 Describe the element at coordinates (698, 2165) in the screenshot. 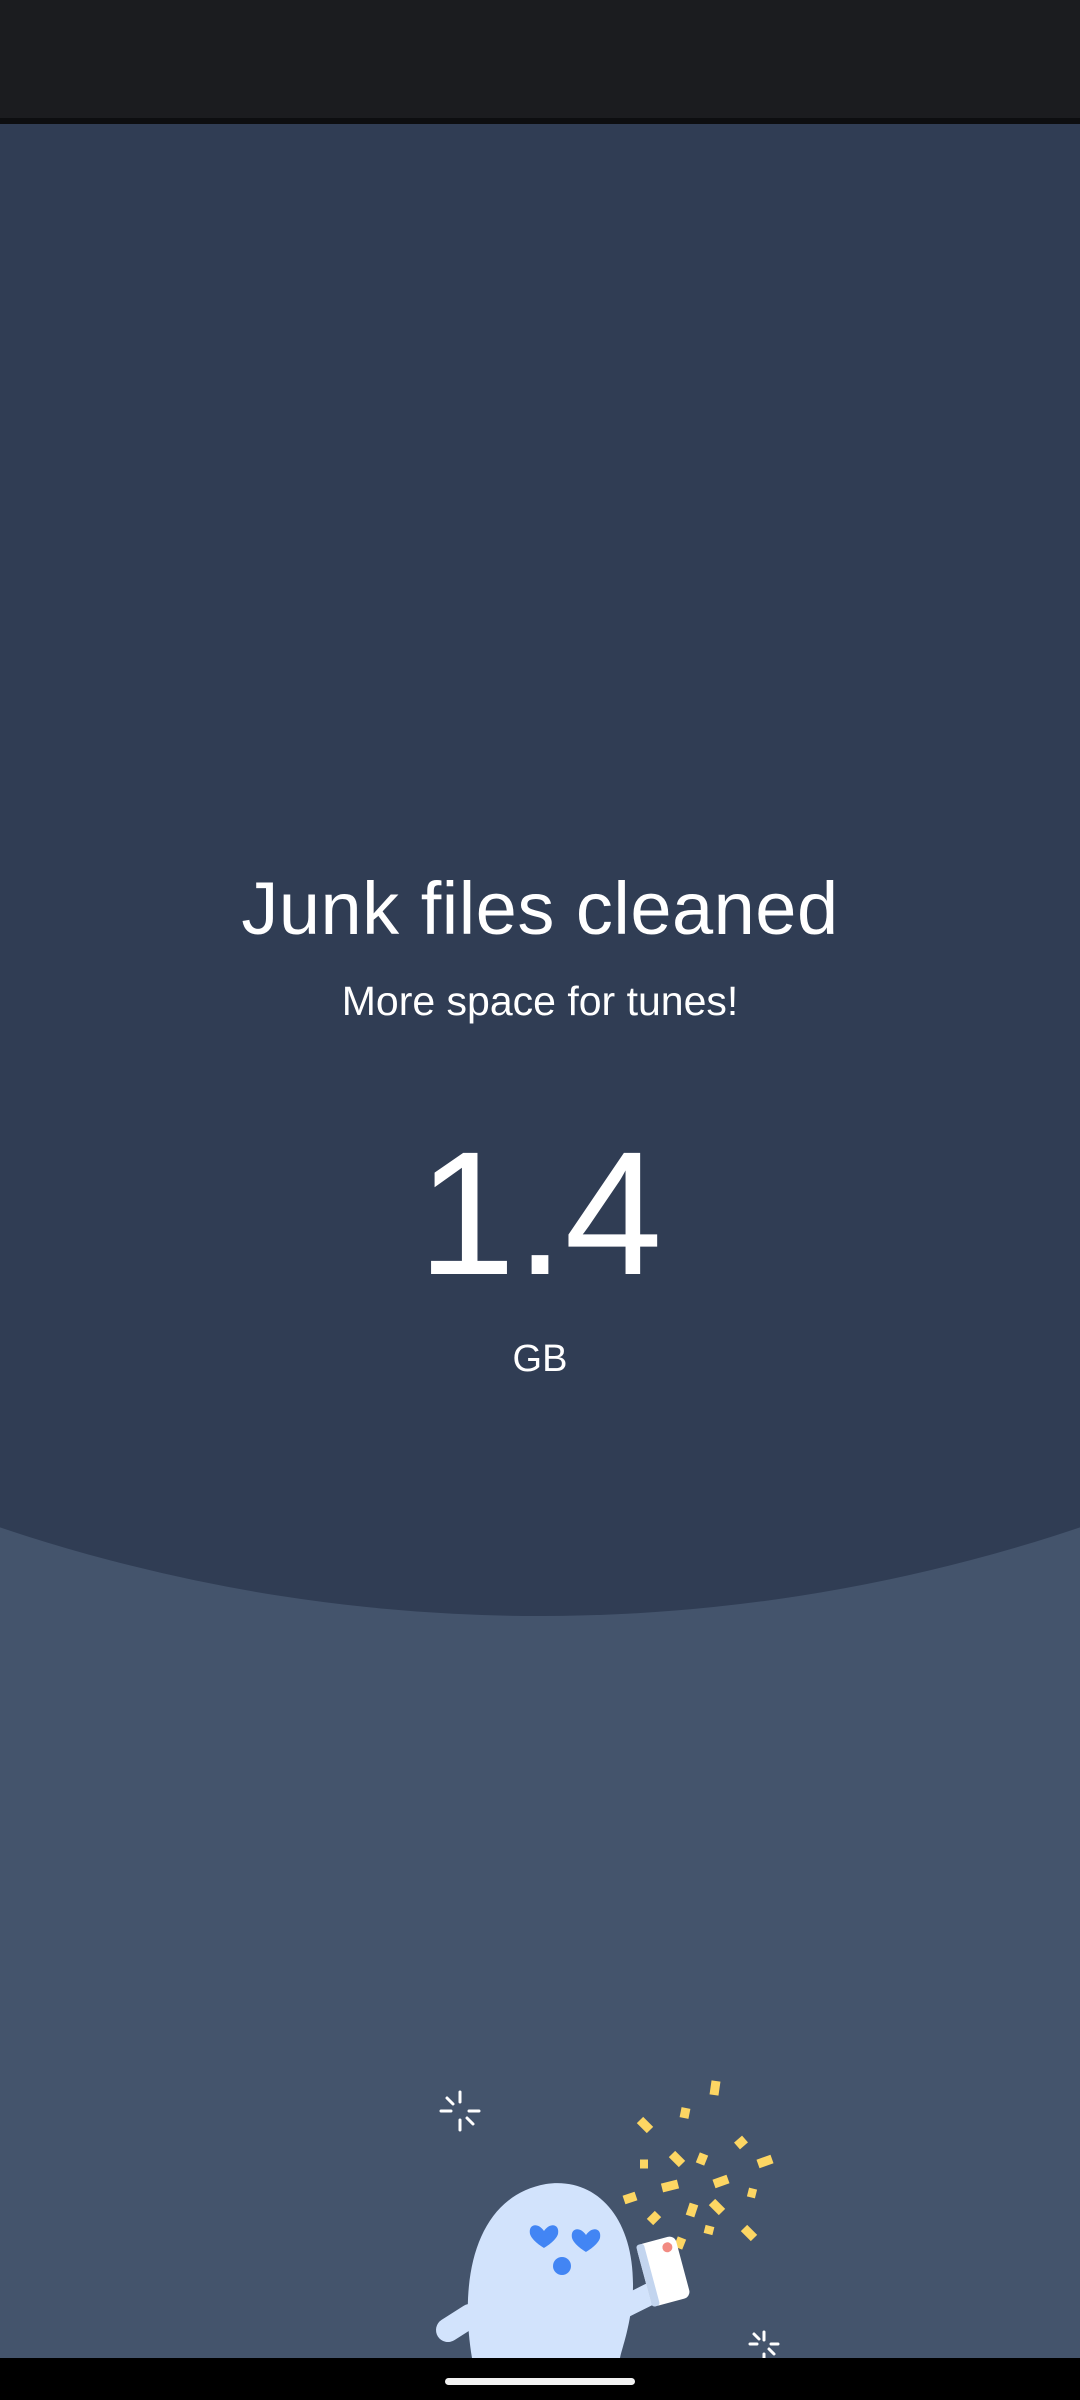

I see `confetti-burst` at that location.